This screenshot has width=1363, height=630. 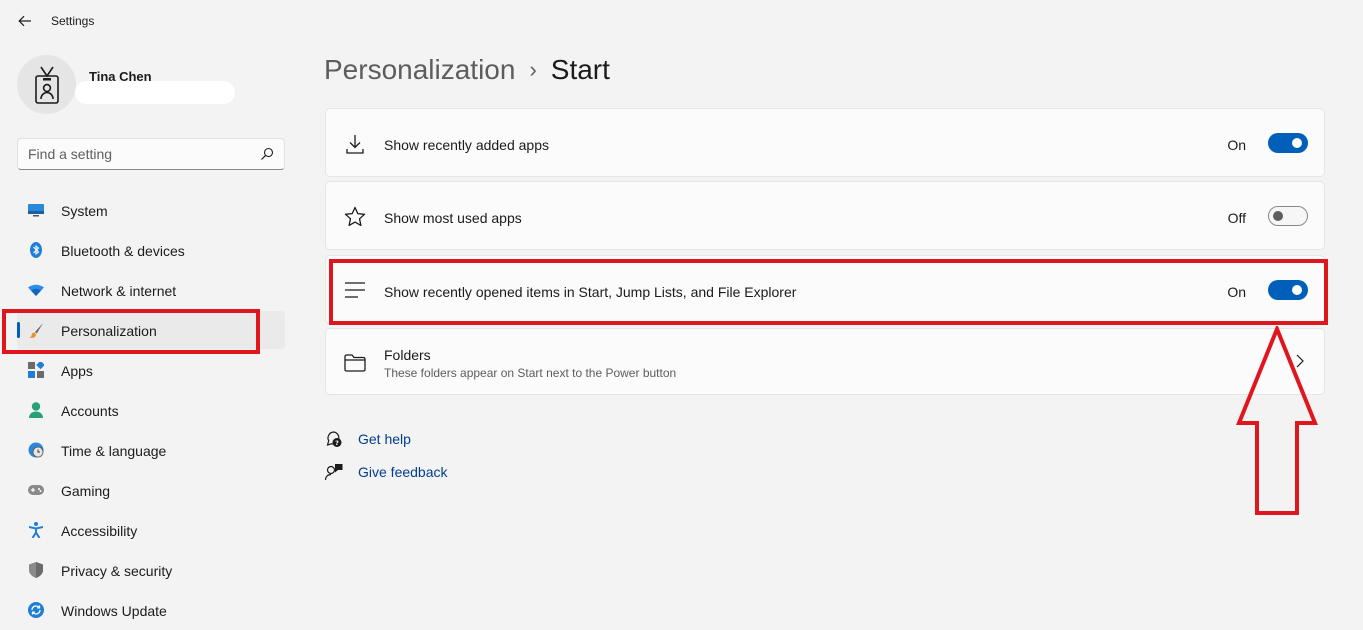 I want to click on sidebar-item-bluetooth: Bluetooth & devices, so click(x=151, y=250).